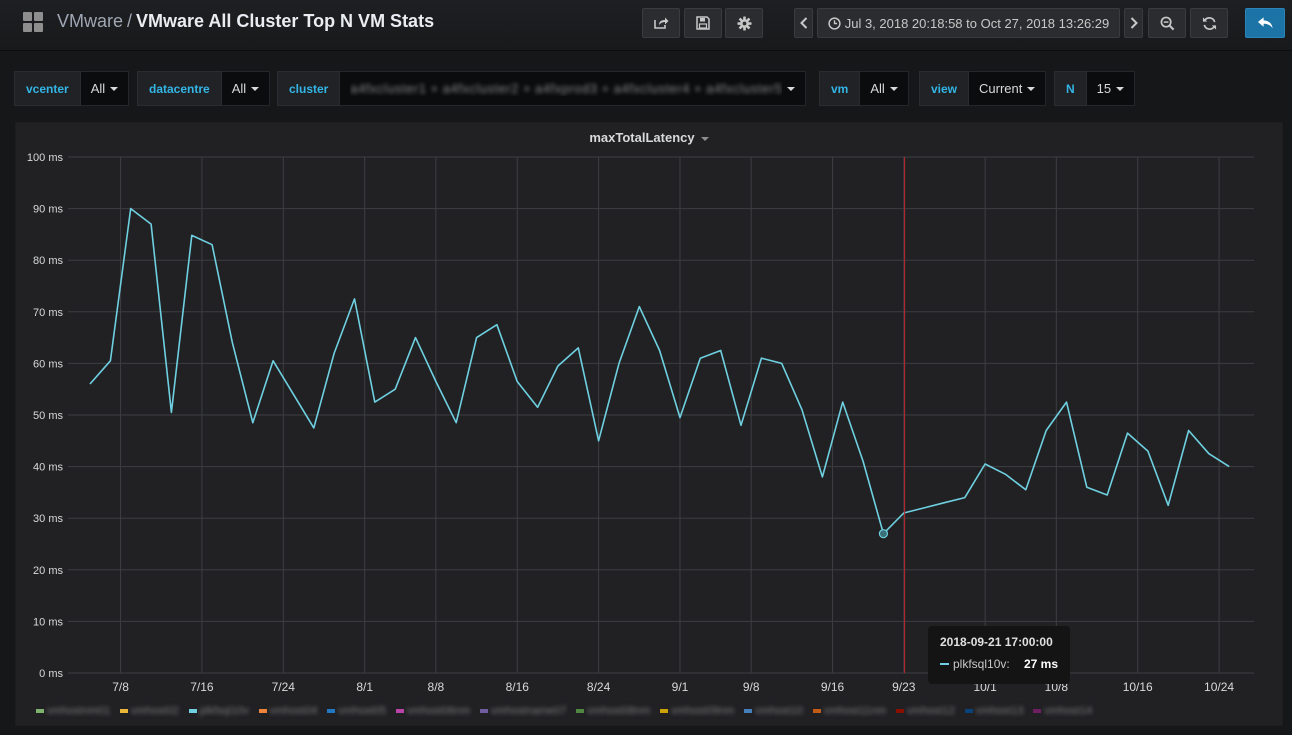 Image resolution: width=1292 pixels, height=735 pixels. I want to click on legend-item: vmhost05, so click(356, 711).